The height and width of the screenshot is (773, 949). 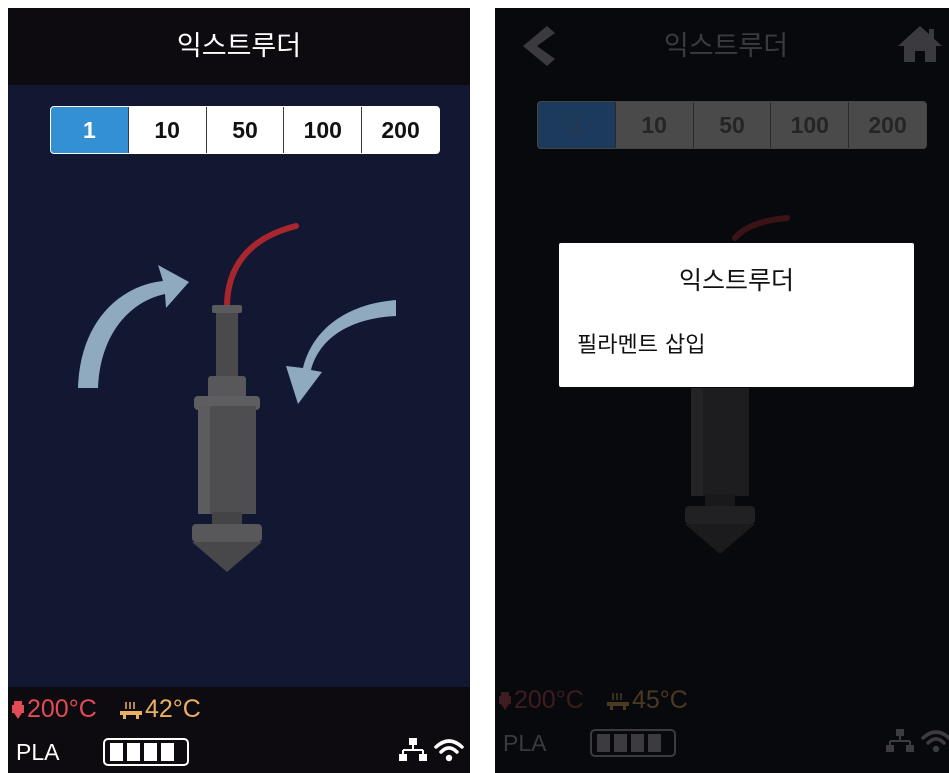 What do you see at coordinates (173, 709) in the screenshot?
I see `bed-temperature: 42°C` at bounding box center [173, 709].